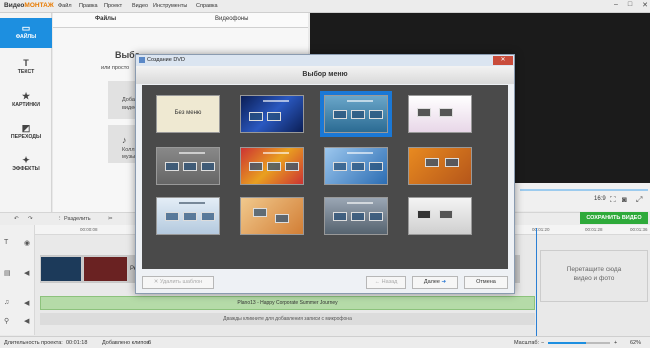 This screenshot has width=650, height=348. Describe the element at coordinates (639, 229) in the screenshot. I see `ruler-tick: 00:01:36` at that location.